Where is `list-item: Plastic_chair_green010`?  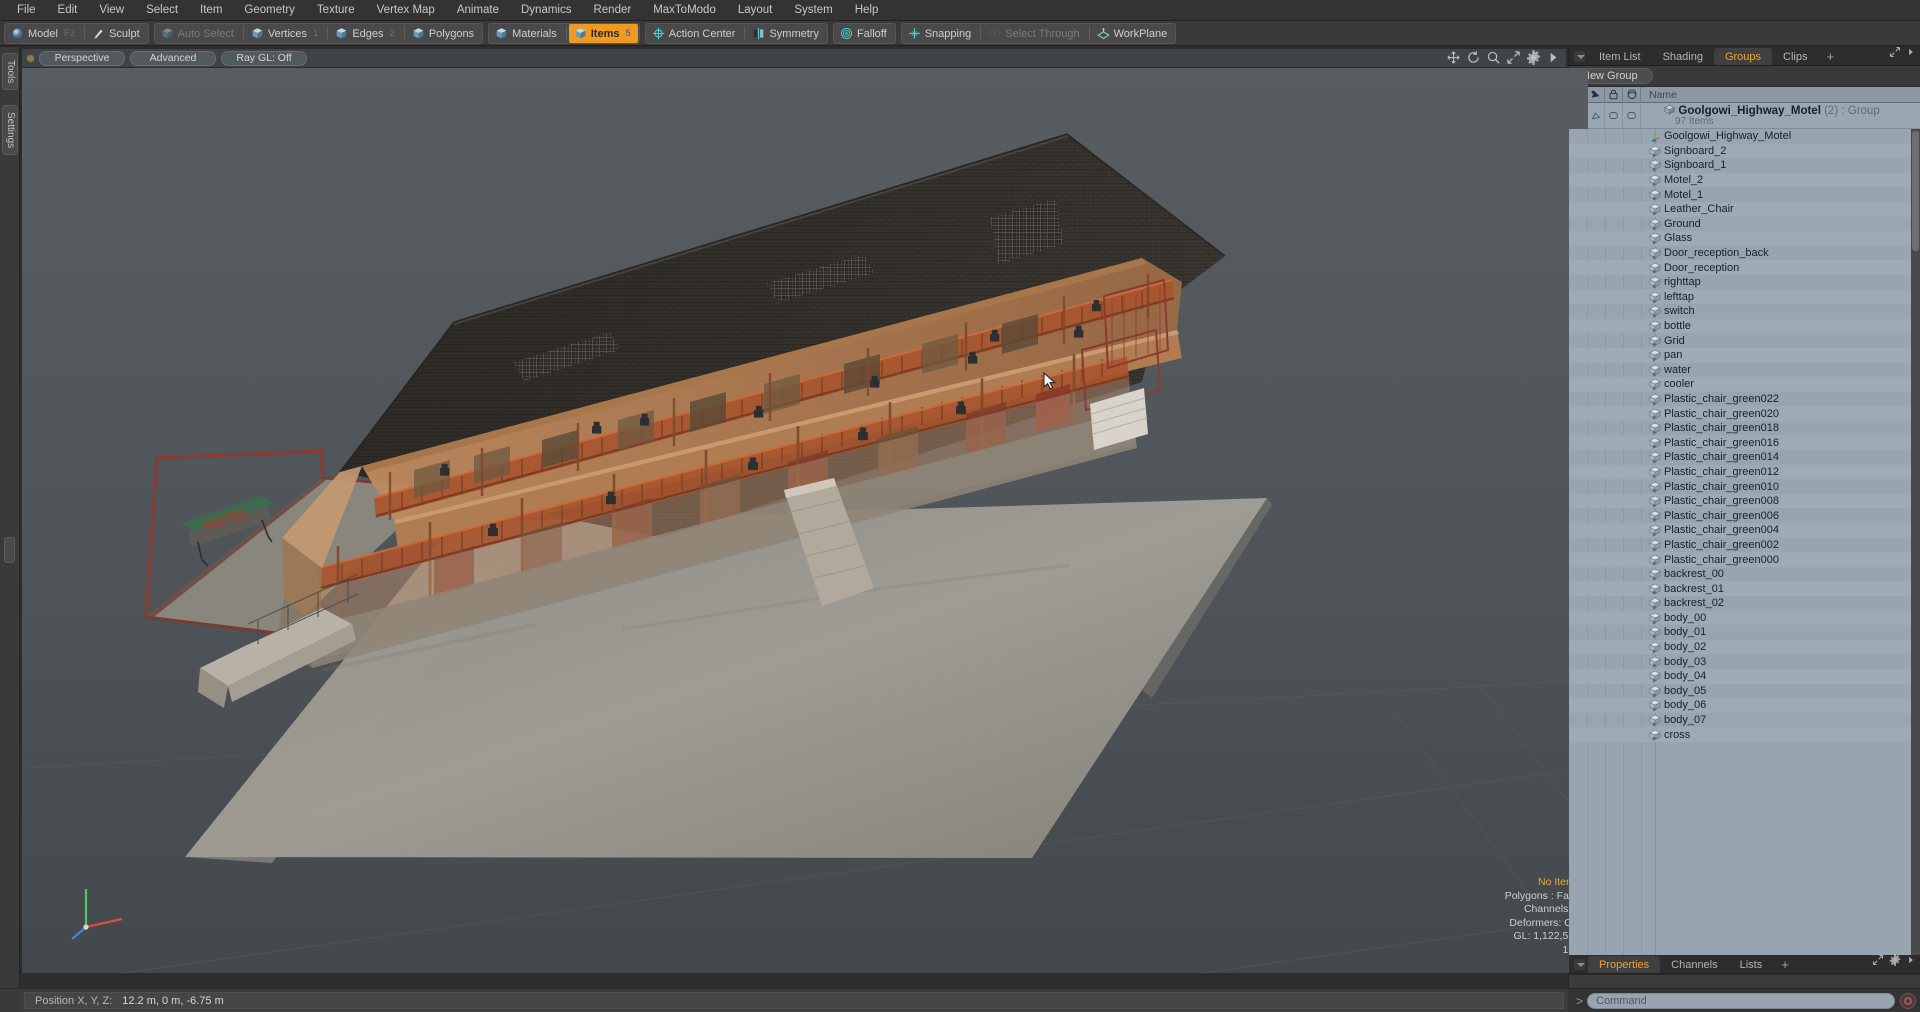 list-item: Plastic_chair_green010 is located at coordinates (1744, 486).